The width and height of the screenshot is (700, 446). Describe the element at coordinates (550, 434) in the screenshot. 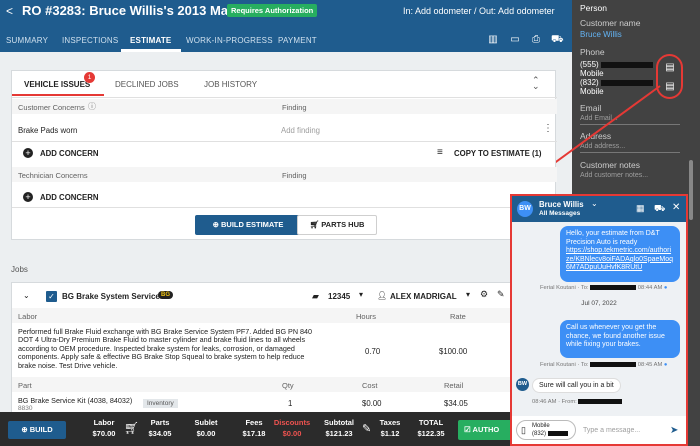

I see `phone-number: (832)` at that location.